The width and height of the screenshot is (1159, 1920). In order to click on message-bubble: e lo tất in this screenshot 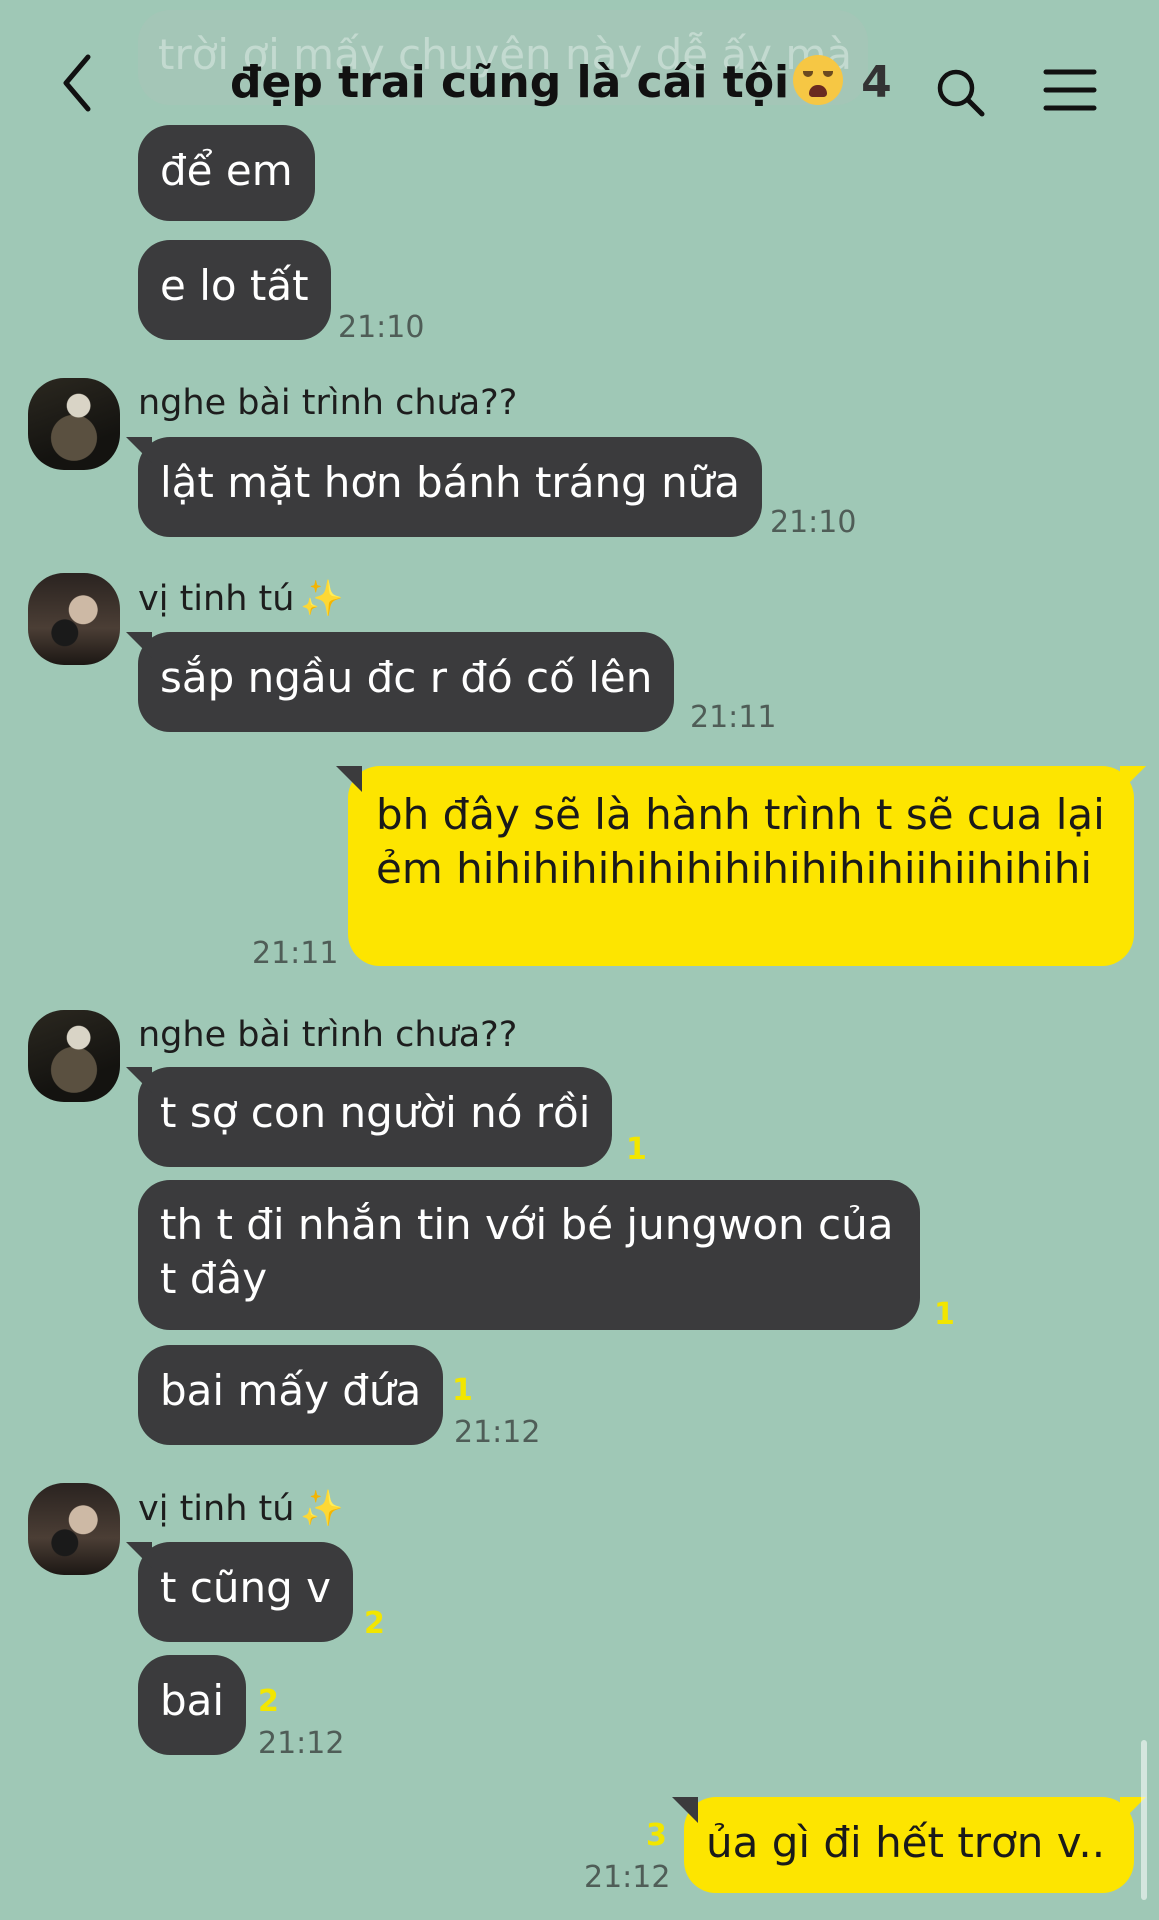, I will do `click(234, 290)`.